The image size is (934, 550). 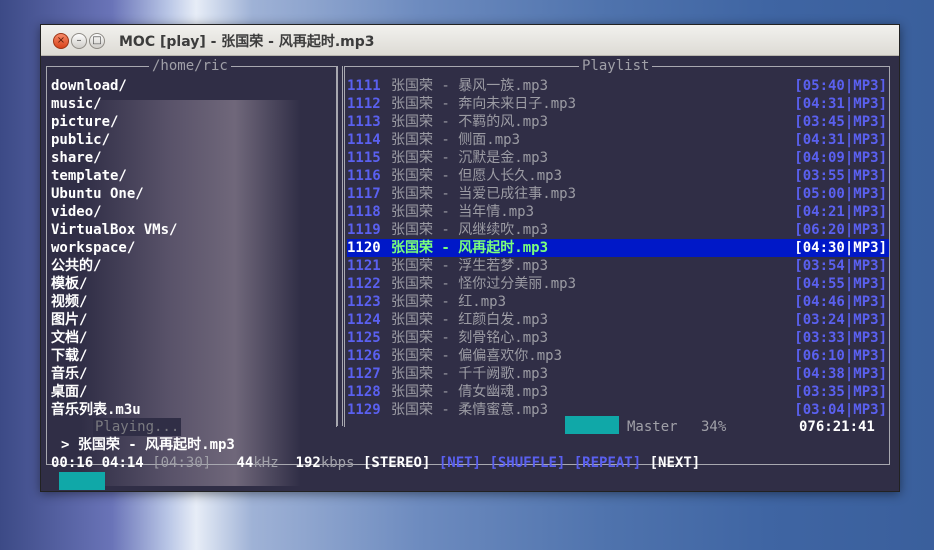 What do you see at coordinates (470, 266) in the screenshot?
I see `track-title: 张国荣 - 浮生若梦.mp3` at bounding box center [470, 266].